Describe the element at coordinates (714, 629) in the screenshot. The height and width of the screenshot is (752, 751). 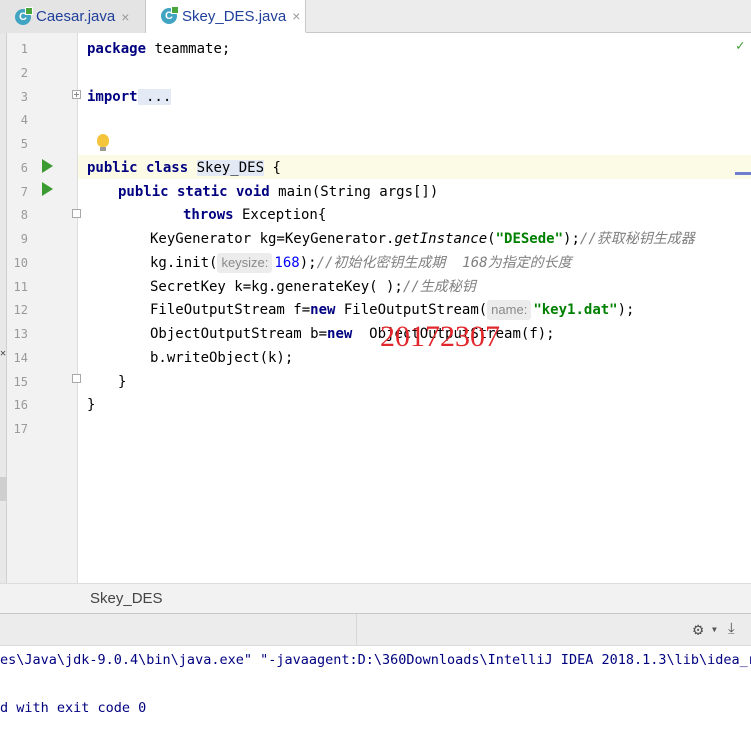
I see `chevron-down-icon: ▼` at that location.